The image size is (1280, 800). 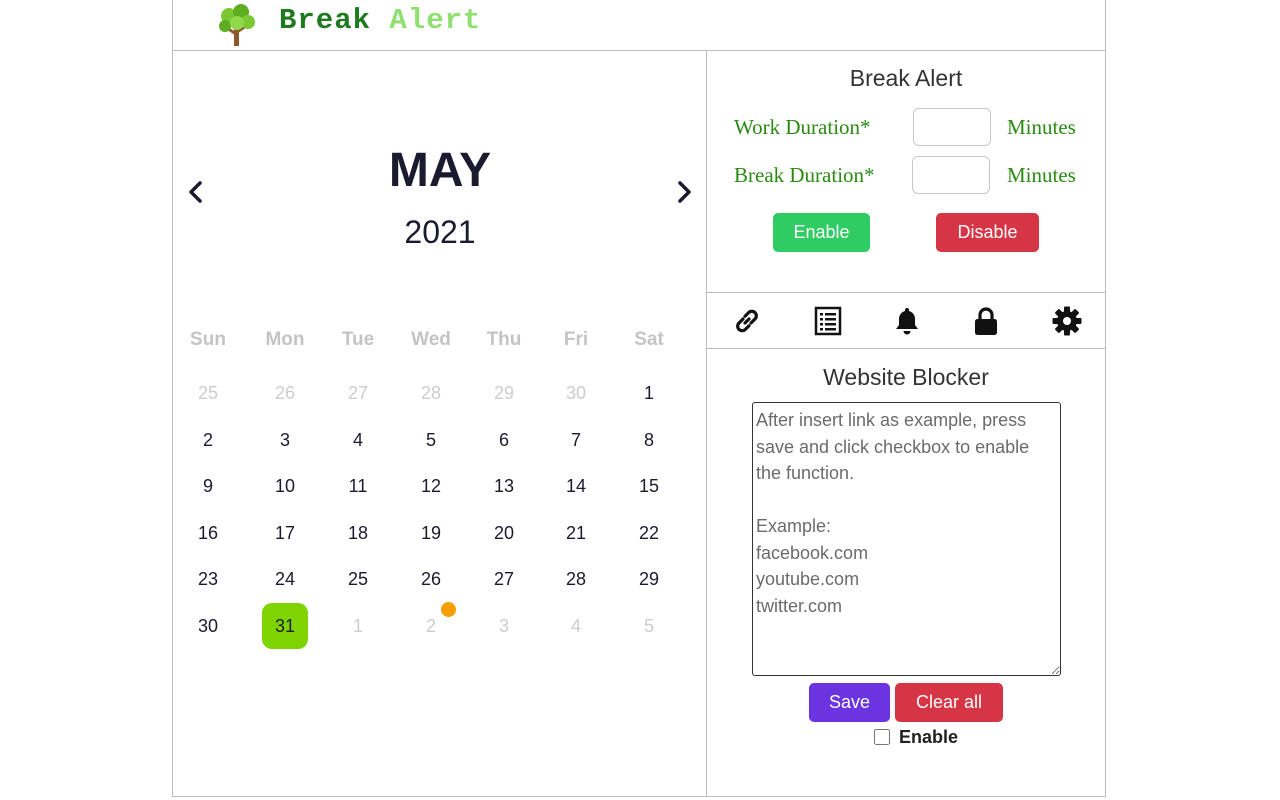 What do you see at coordinates (237, 25) in the screenshot?
I see `tree-logo-icon` at bounding box center [237, 25].